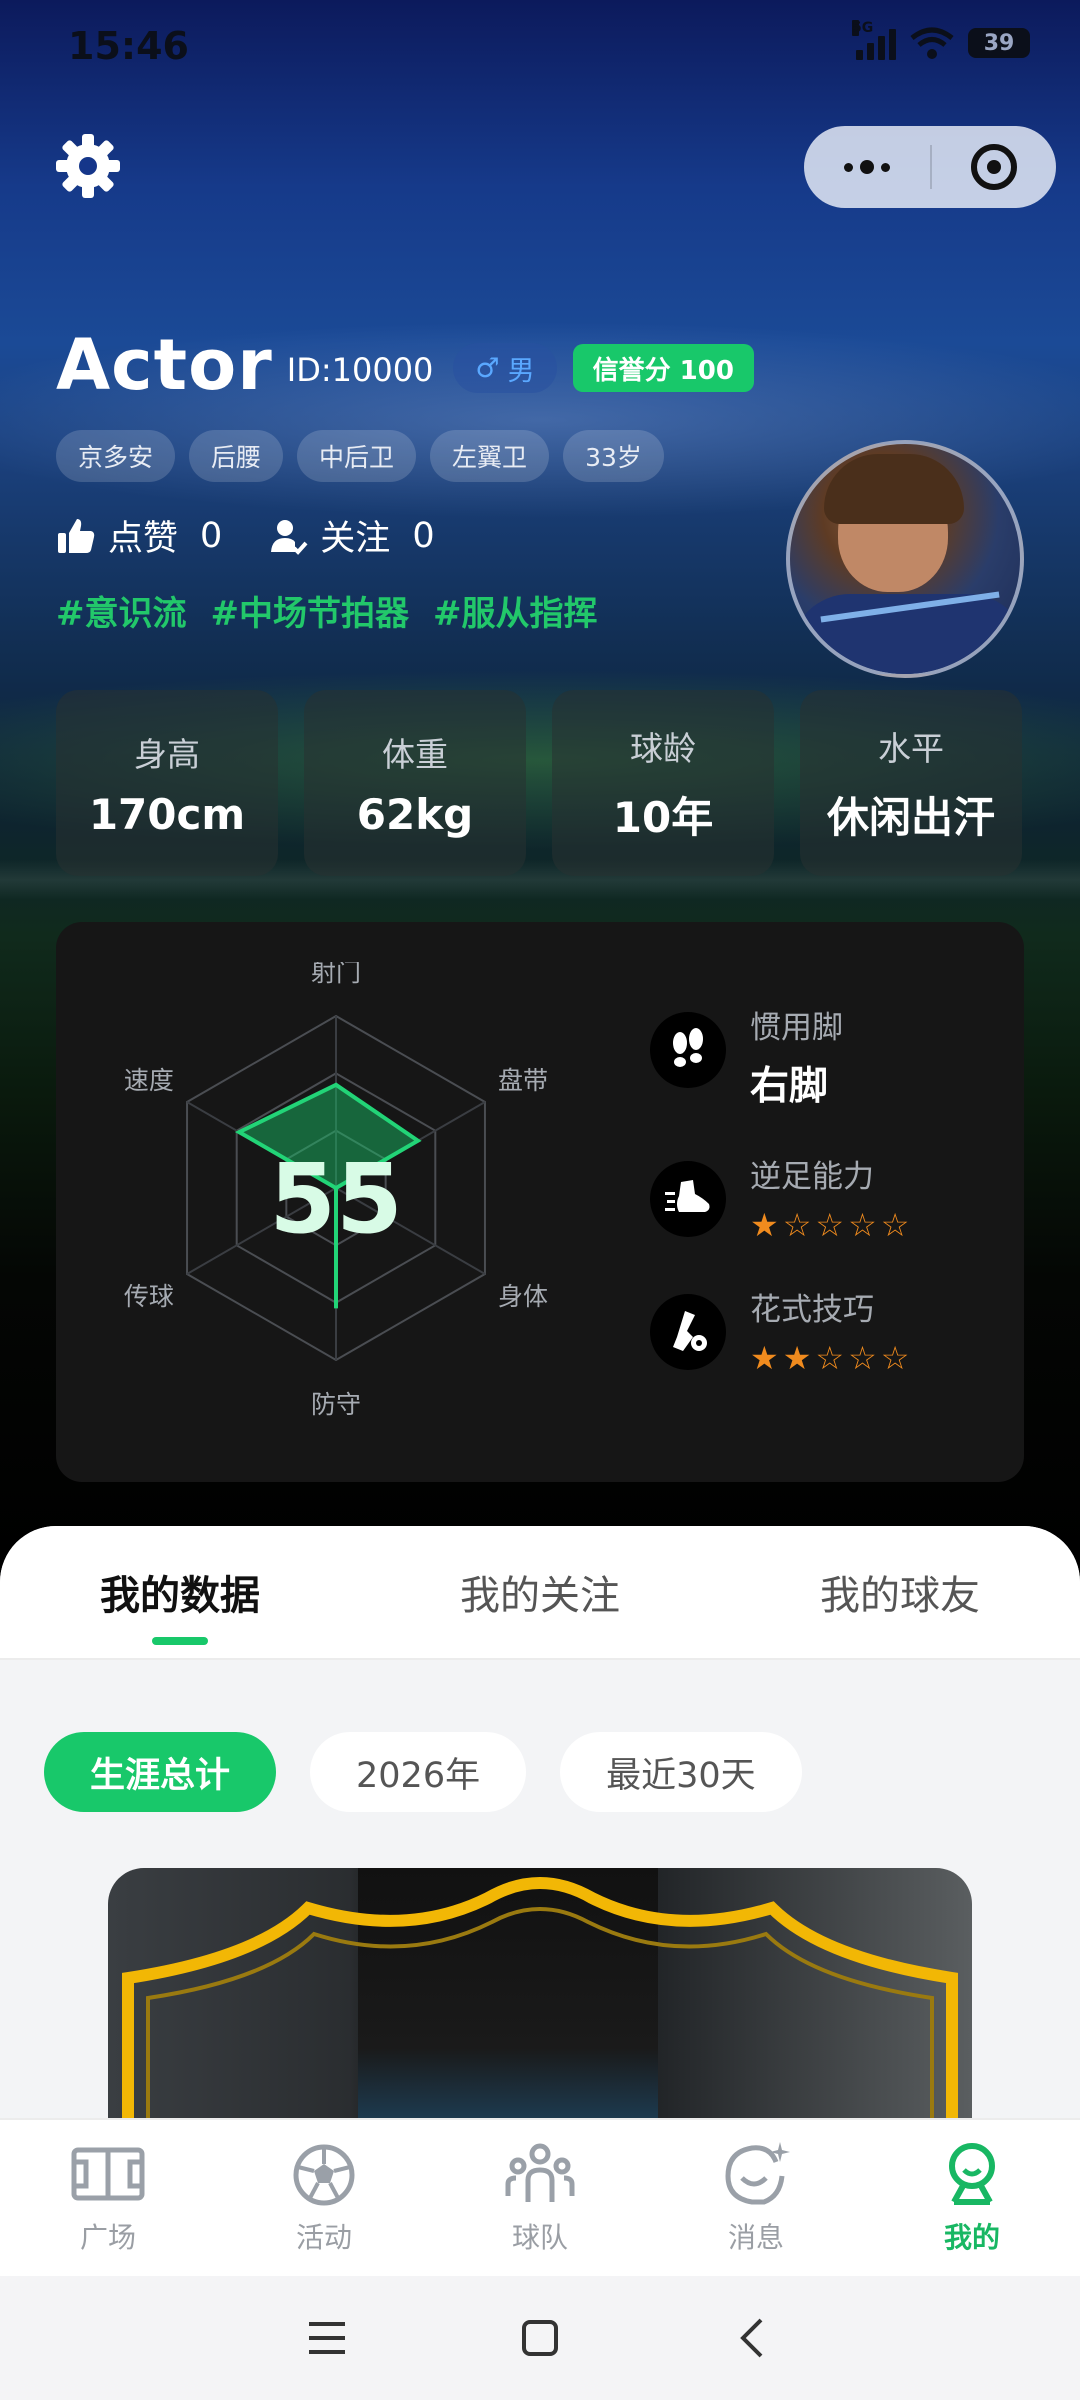 Image resolution: width=1080 pixels, height=2400 pixels. Describe the element at coordinates (830, 1056) in the screenshot. I see `preferred-foot-item: 惯用脚 右脚` at that location.